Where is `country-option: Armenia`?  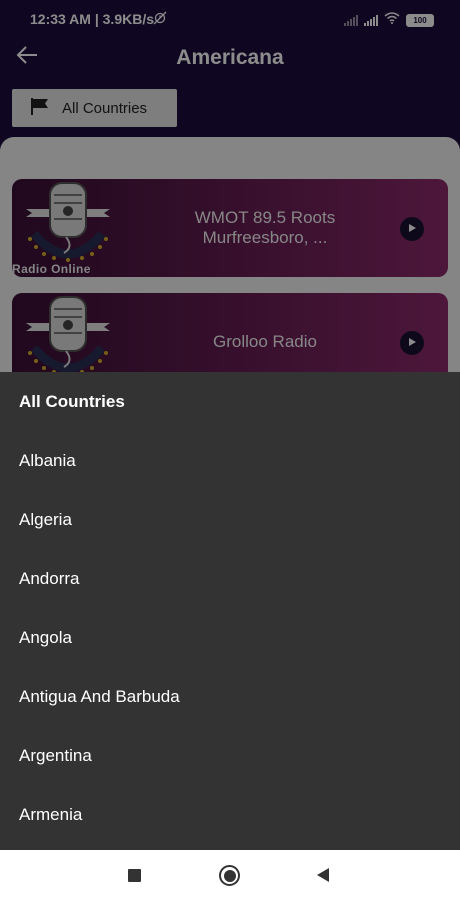
country-option: Armenia is located at coordinates (230, 814).